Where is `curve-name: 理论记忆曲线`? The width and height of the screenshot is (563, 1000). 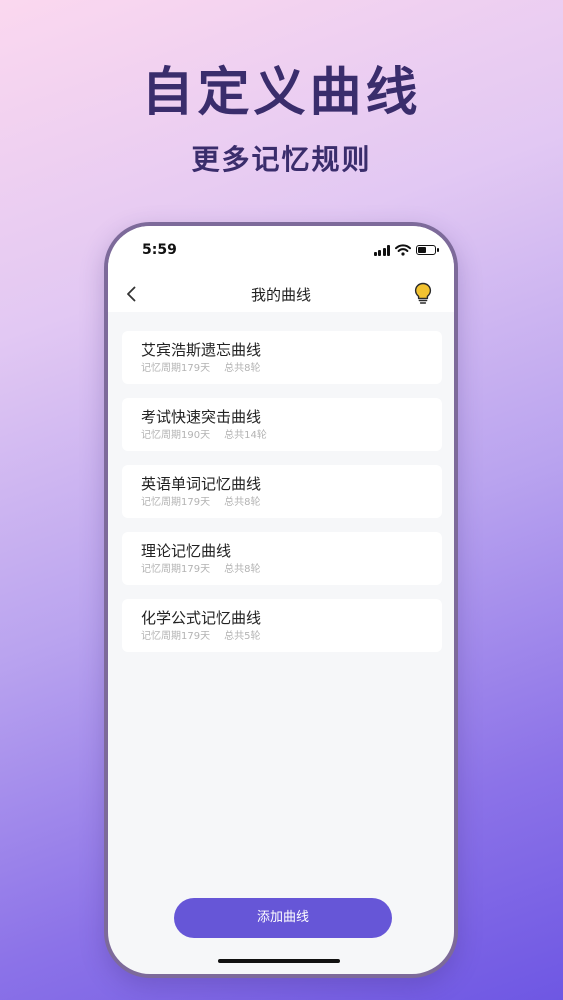 curve-name: 理论记忆曲线 is located at coordinates (186, 551).